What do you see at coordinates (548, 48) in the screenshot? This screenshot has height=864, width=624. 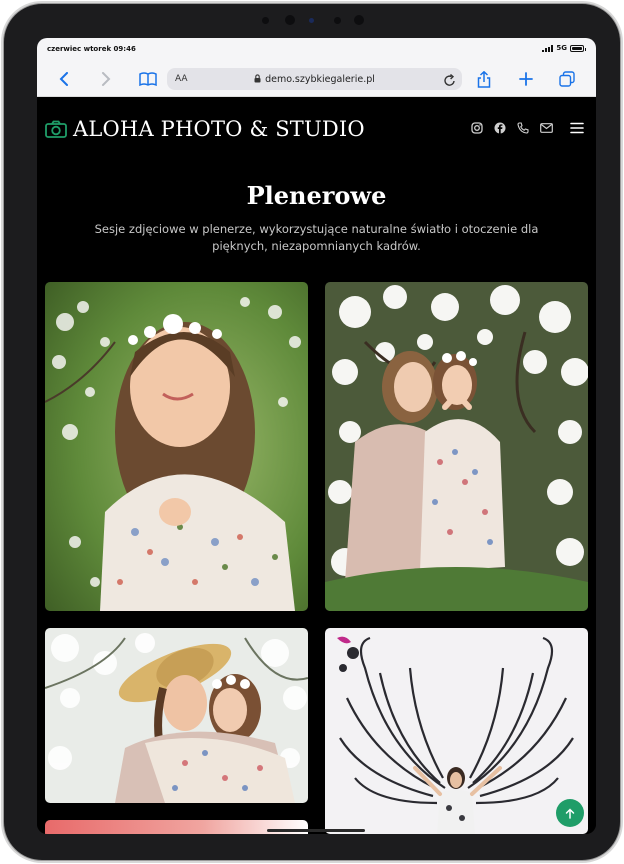 I see `signal-icon` at bounding box center [548, 48].